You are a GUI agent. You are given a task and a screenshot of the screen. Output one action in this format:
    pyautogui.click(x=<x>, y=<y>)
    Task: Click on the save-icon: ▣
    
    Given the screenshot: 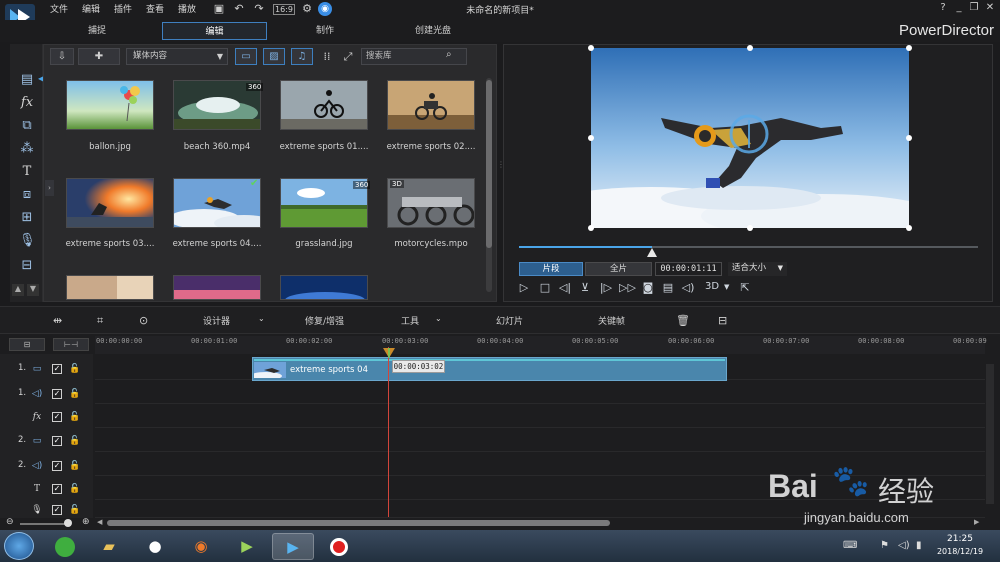 What is the action you would take?
    pyautogui.click(x=219, y=9)
    